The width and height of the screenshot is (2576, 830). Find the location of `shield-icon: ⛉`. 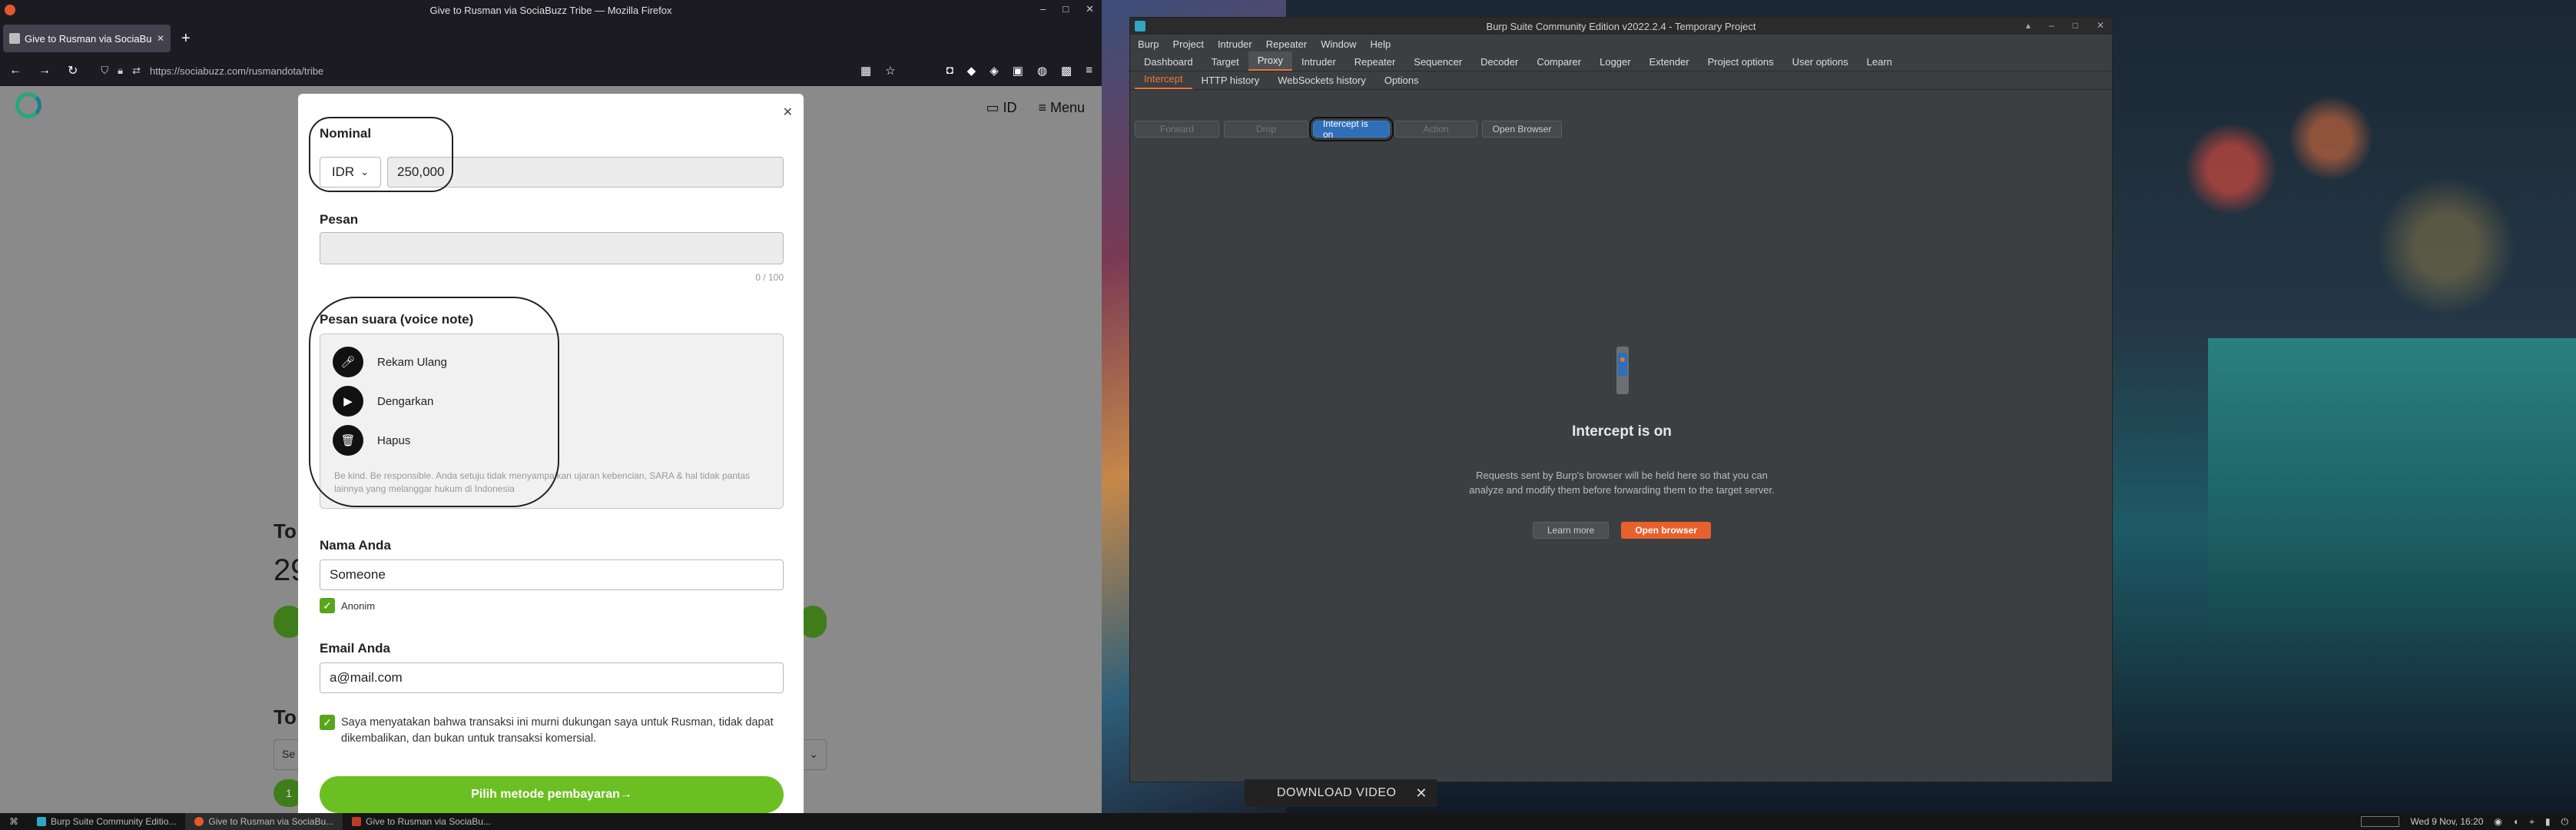

shield-icon: ⛉ is located at coordinates (104, 71).